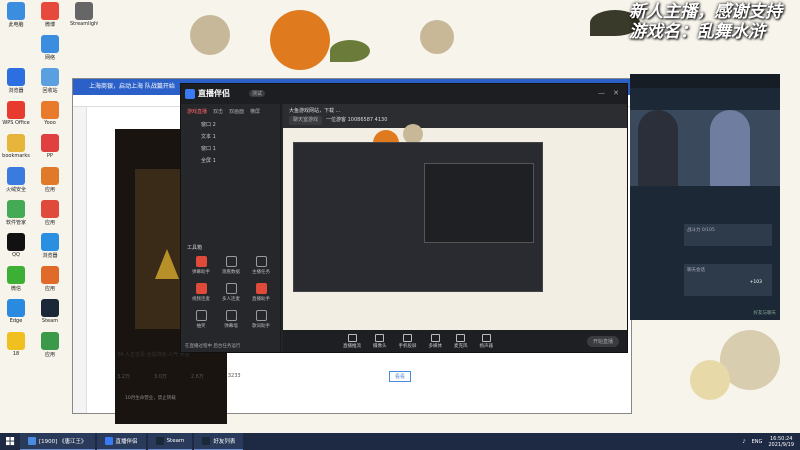 The width and height of the screenshot is (800, 450). What do you see at coordinates (57, 441) in the screenshot?
I see `taskbar-item: [1900] 《唐江王》` at bounding box center [57, 441].